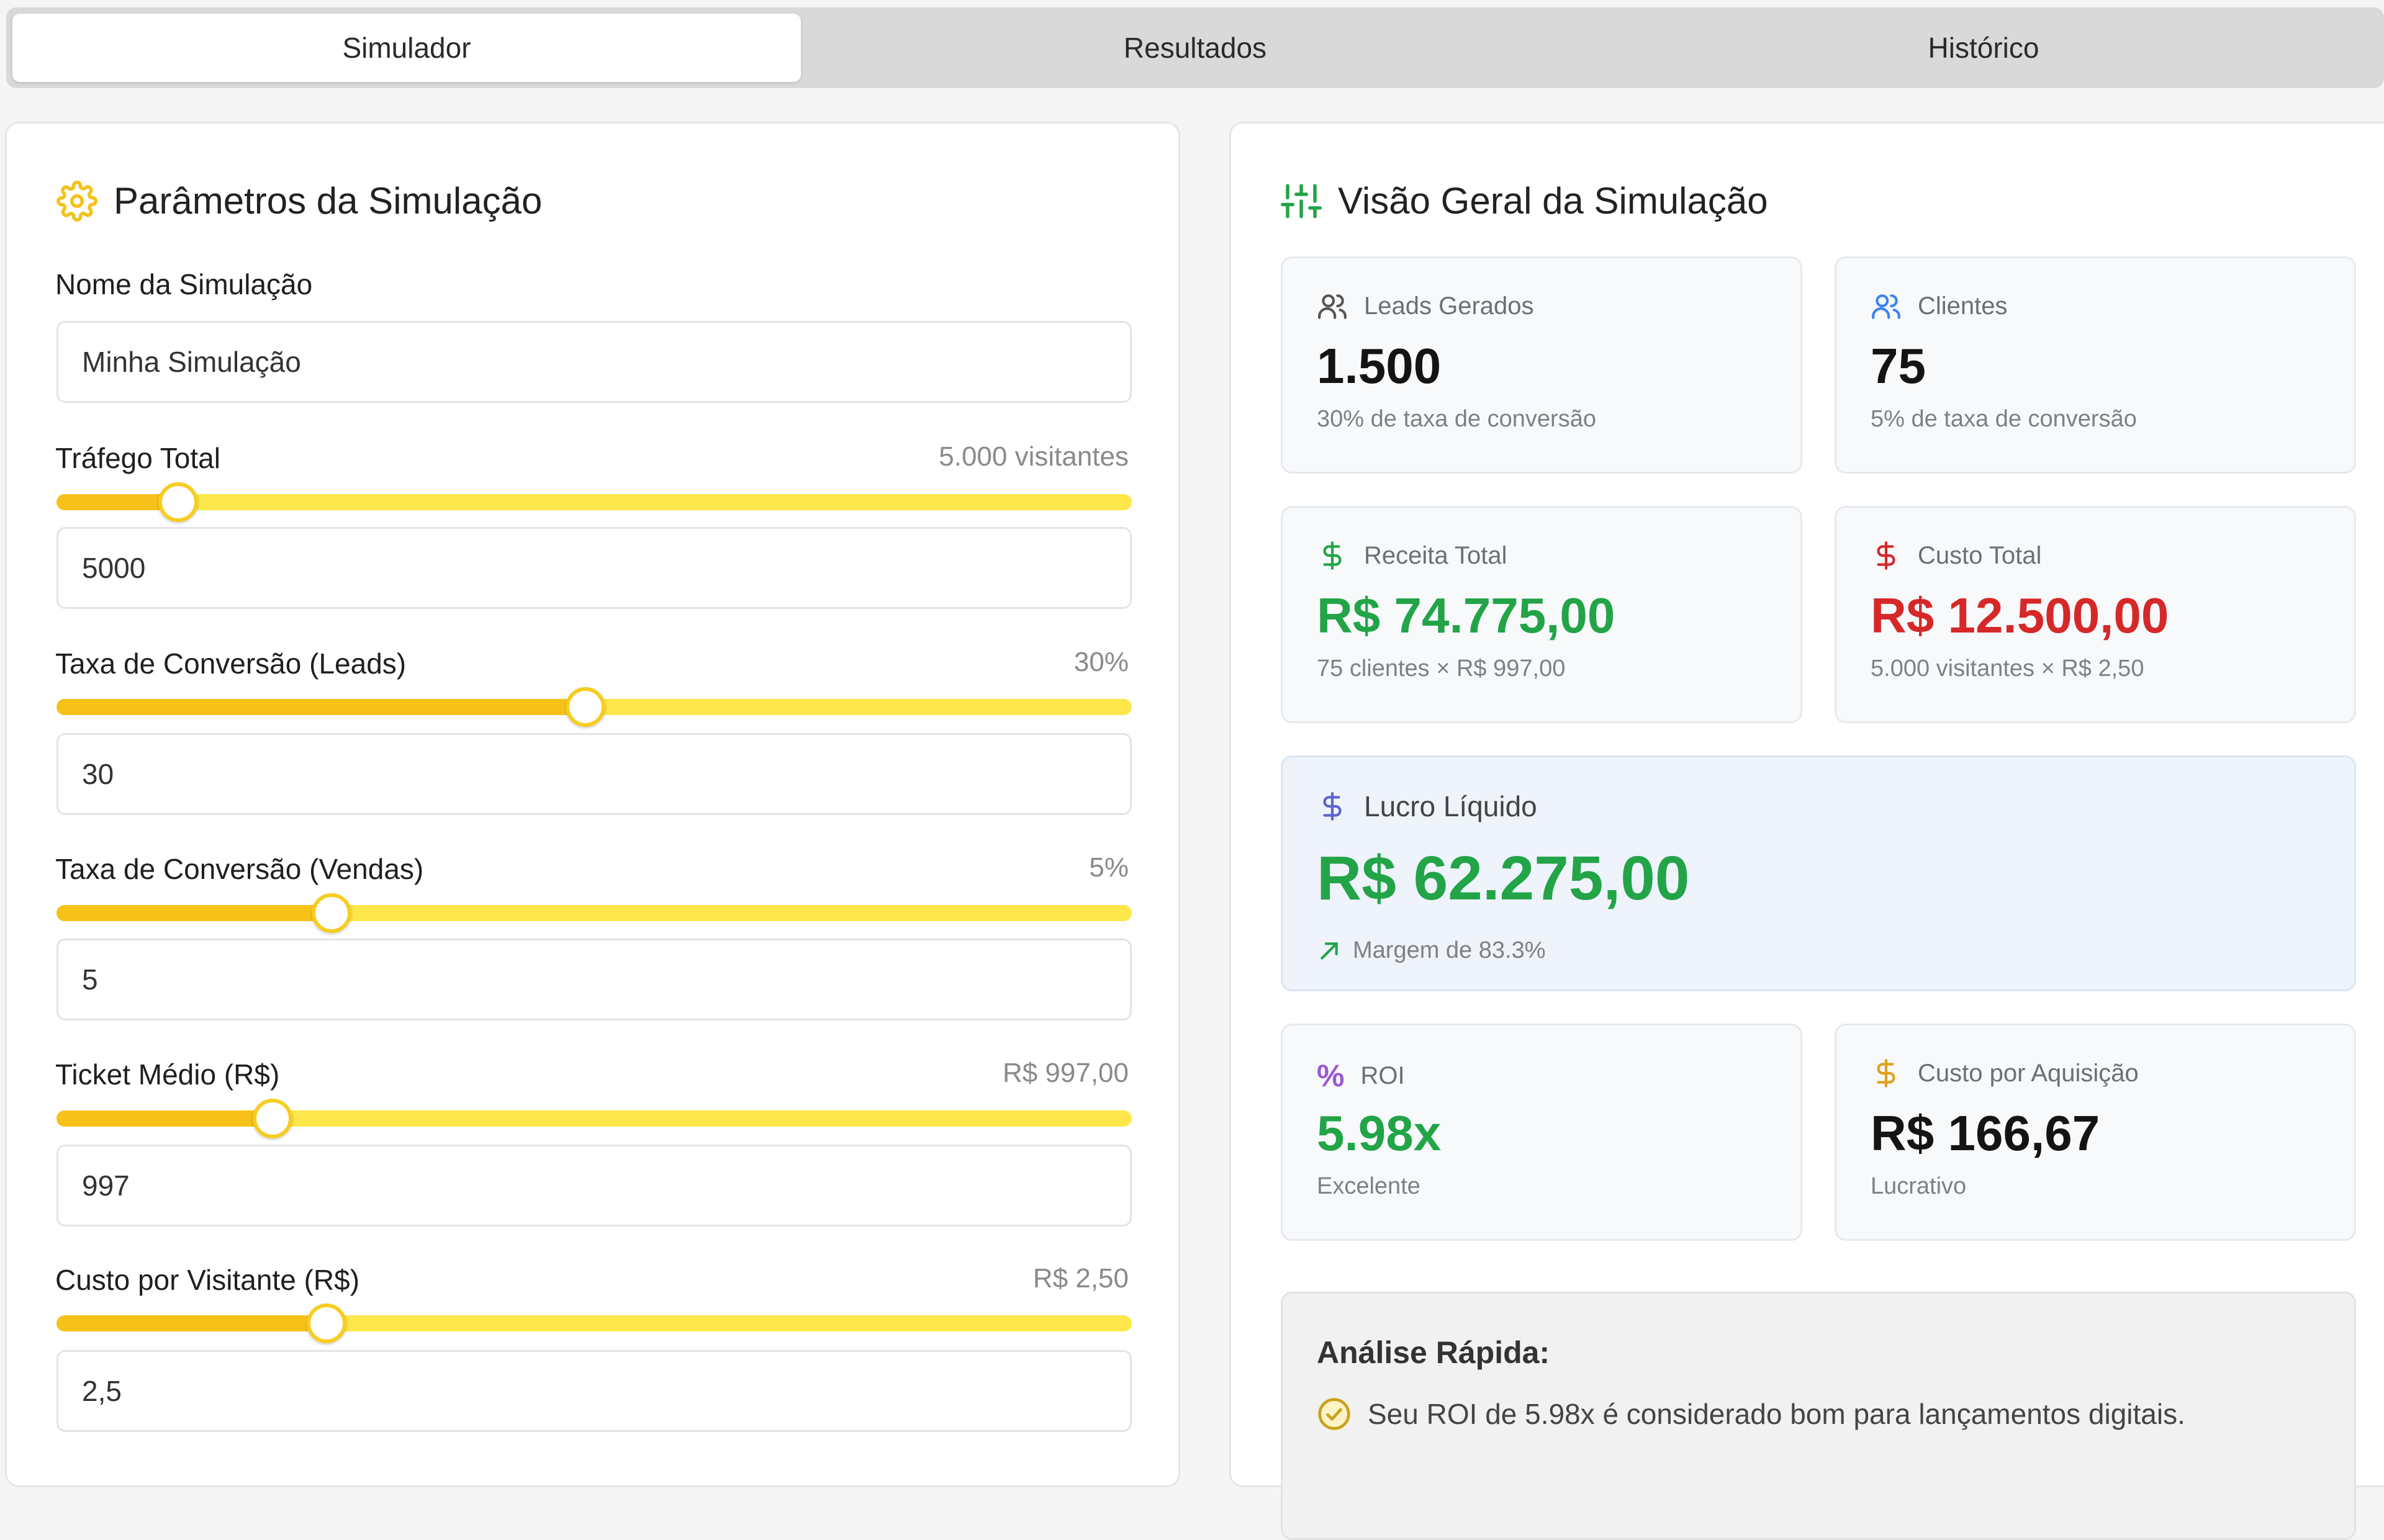 The height and width of the screenshot is (1540, 2384). What do you see at coordinates (167, 1074) in the screenshot?
I see `ticket-label: Ticket Médio (R$)` at bounding box center [167, 1074].